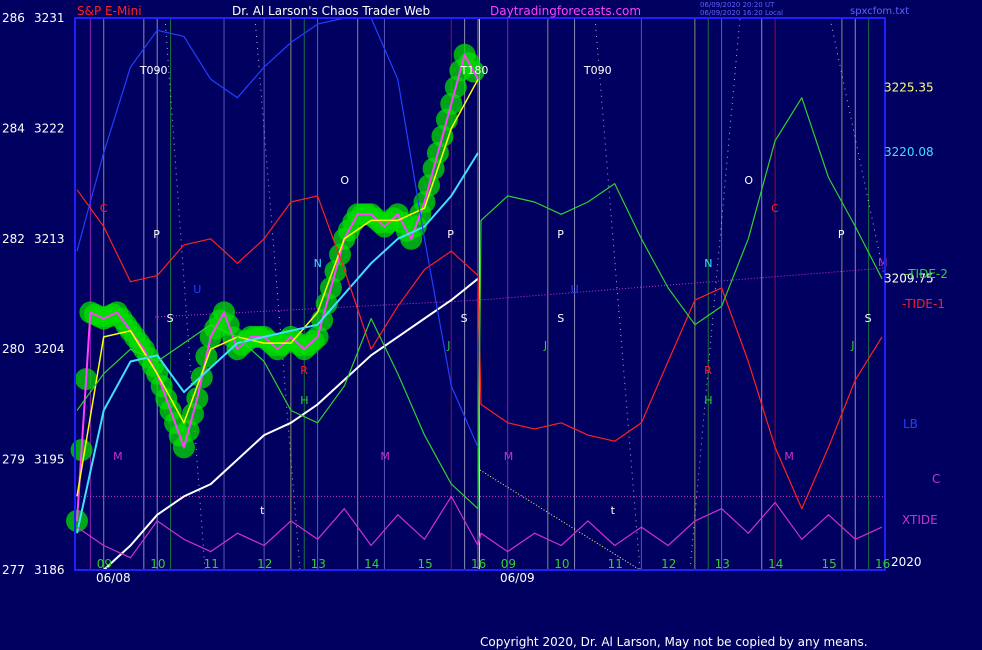 The height and width of the screenshot is (650, 982). What do you see at coordinates (49, 570) in the screenshot?
I see `y-tick-inner: 3186` at bounding box center [49, 570].